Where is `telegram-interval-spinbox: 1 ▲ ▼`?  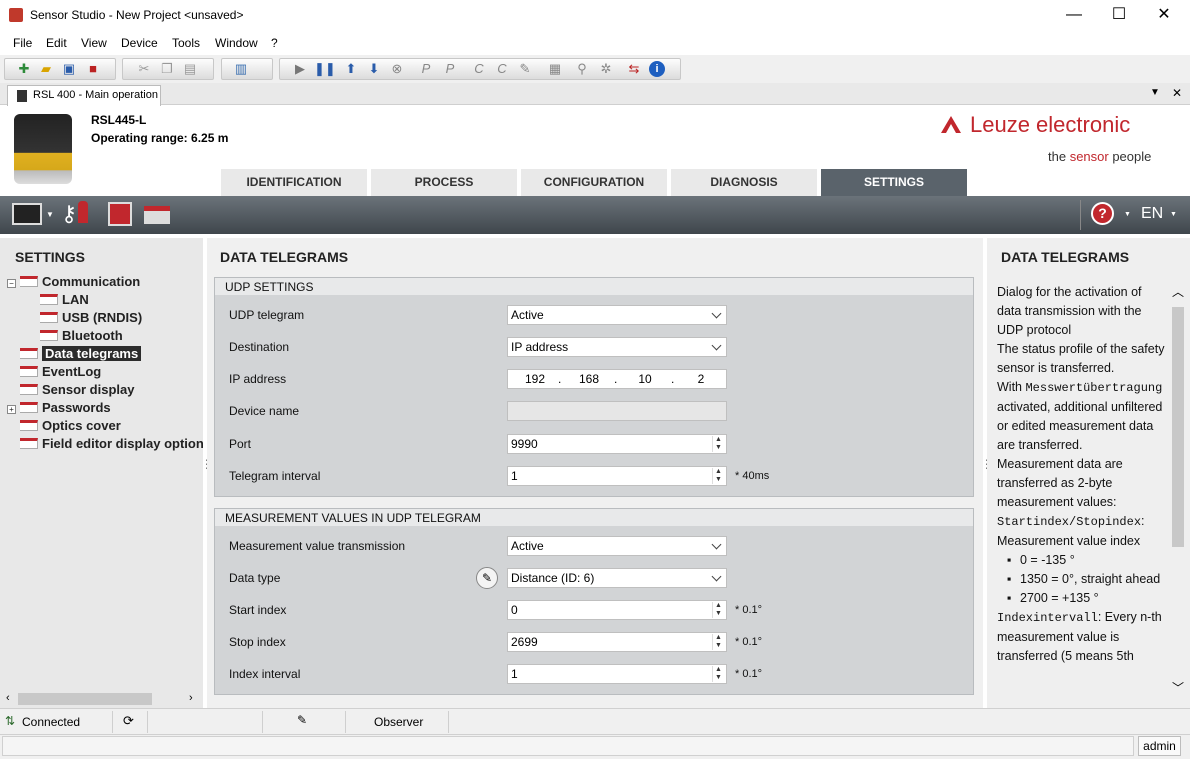
telegram-interval-spinbox: 1 ▲ ▼ is located at coordinates (617, 476).